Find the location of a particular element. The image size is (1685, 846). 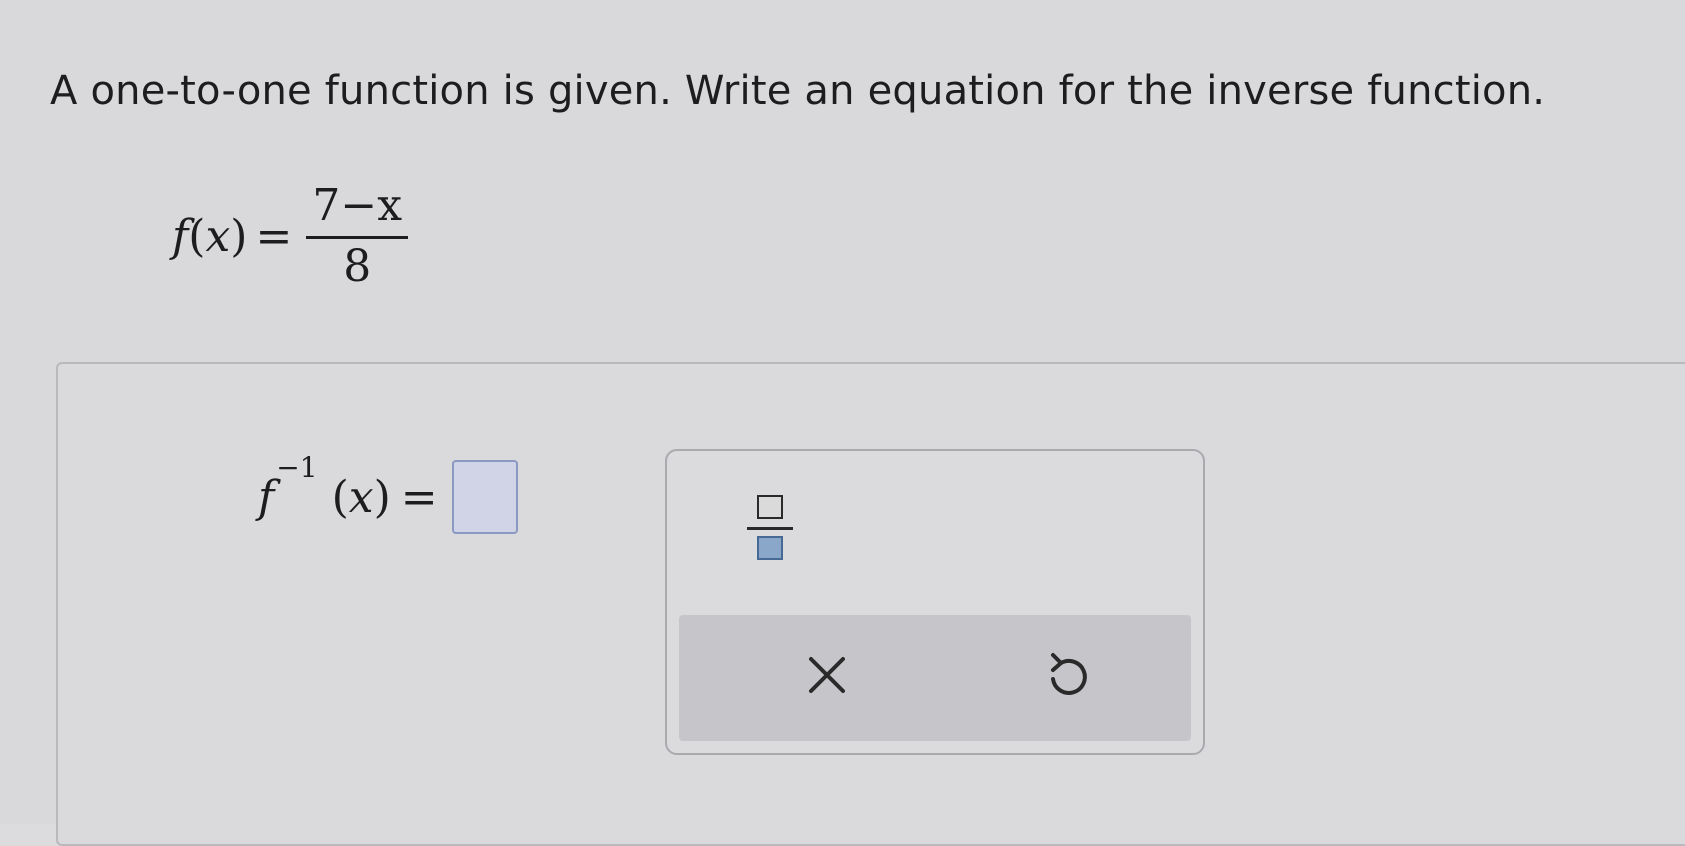

given-open-paren: ( is located at coordinates (197, 236).